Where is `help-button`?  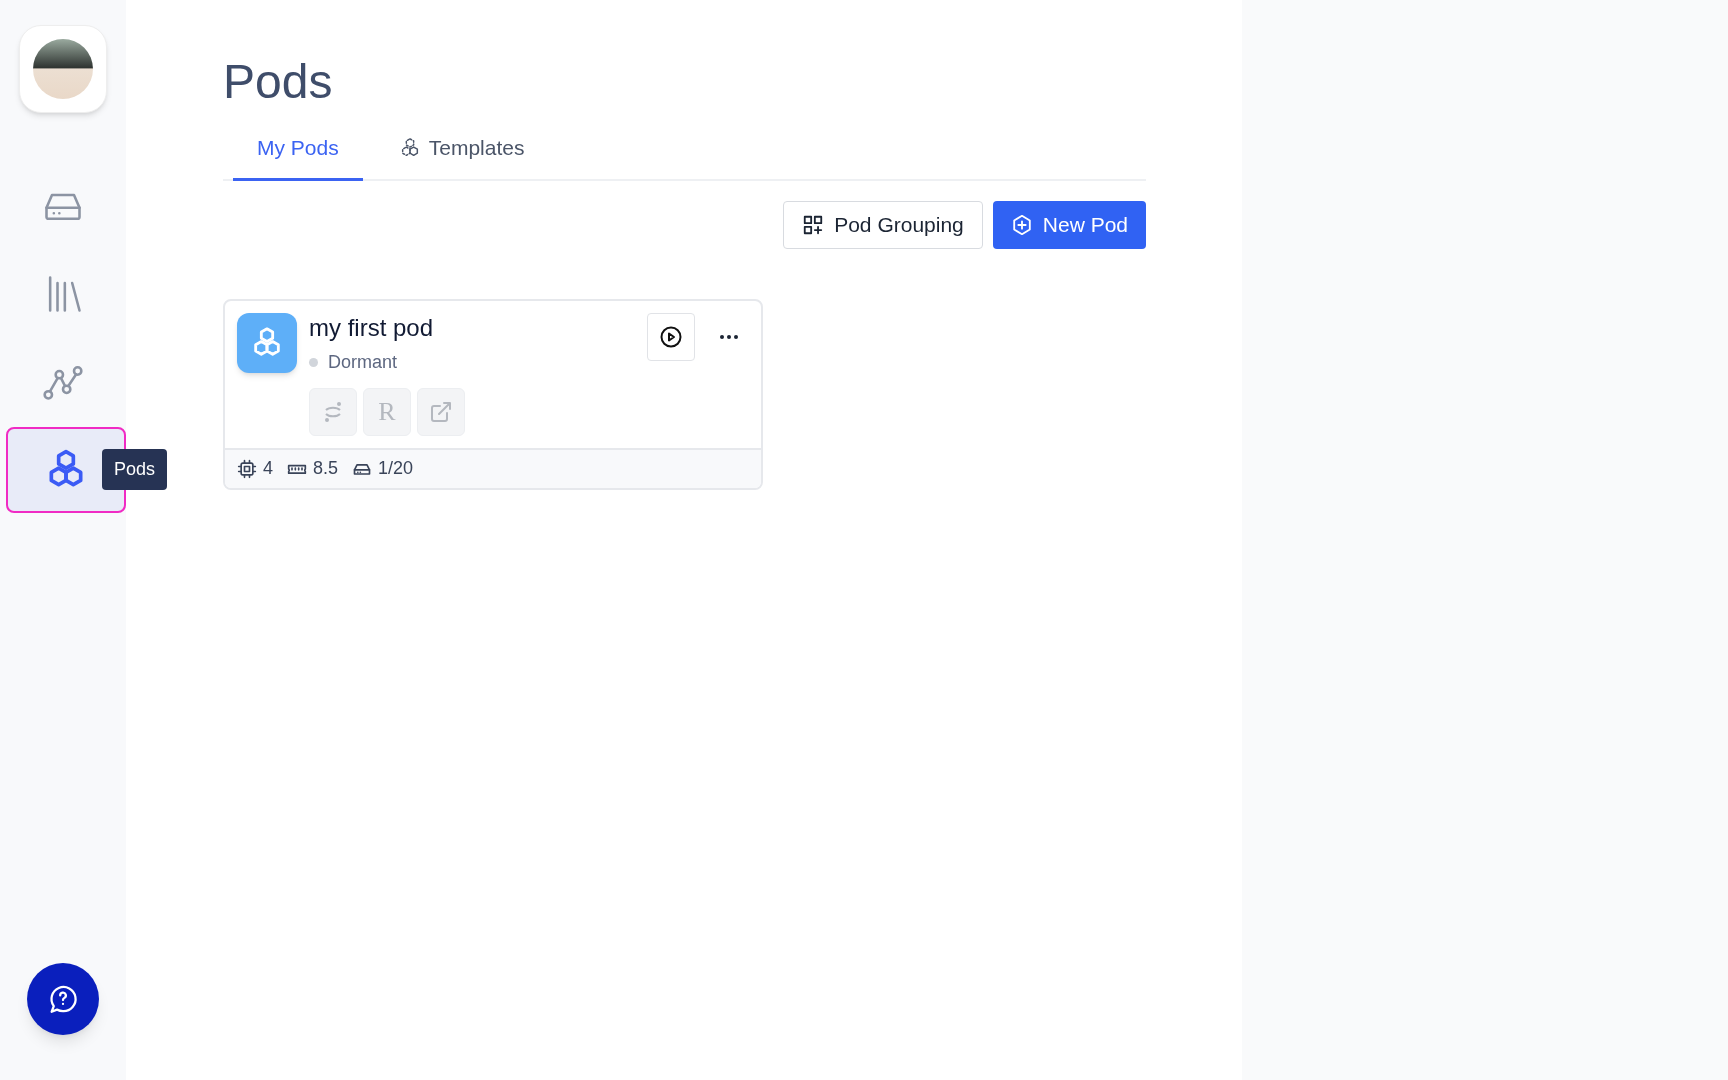 help-button is located at coordinates (63, 999).